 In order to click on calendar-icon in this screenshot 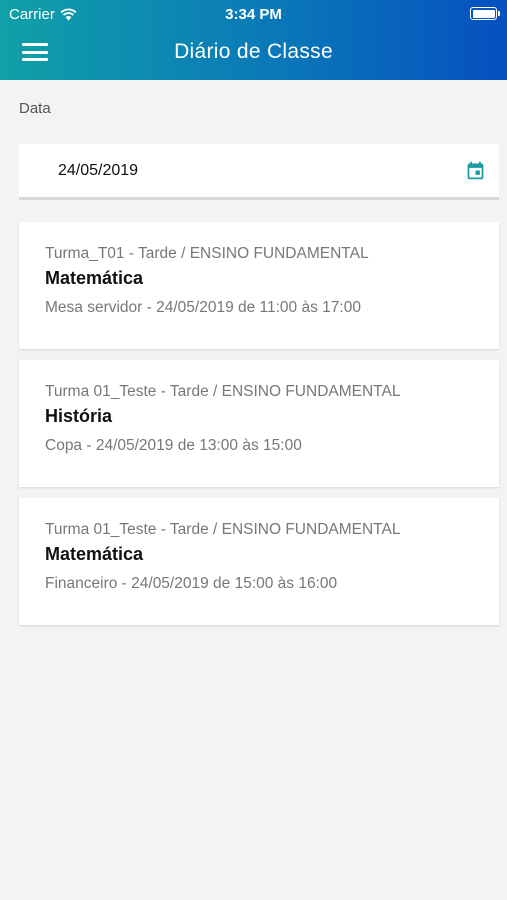, I will do `click(475, 170)`.